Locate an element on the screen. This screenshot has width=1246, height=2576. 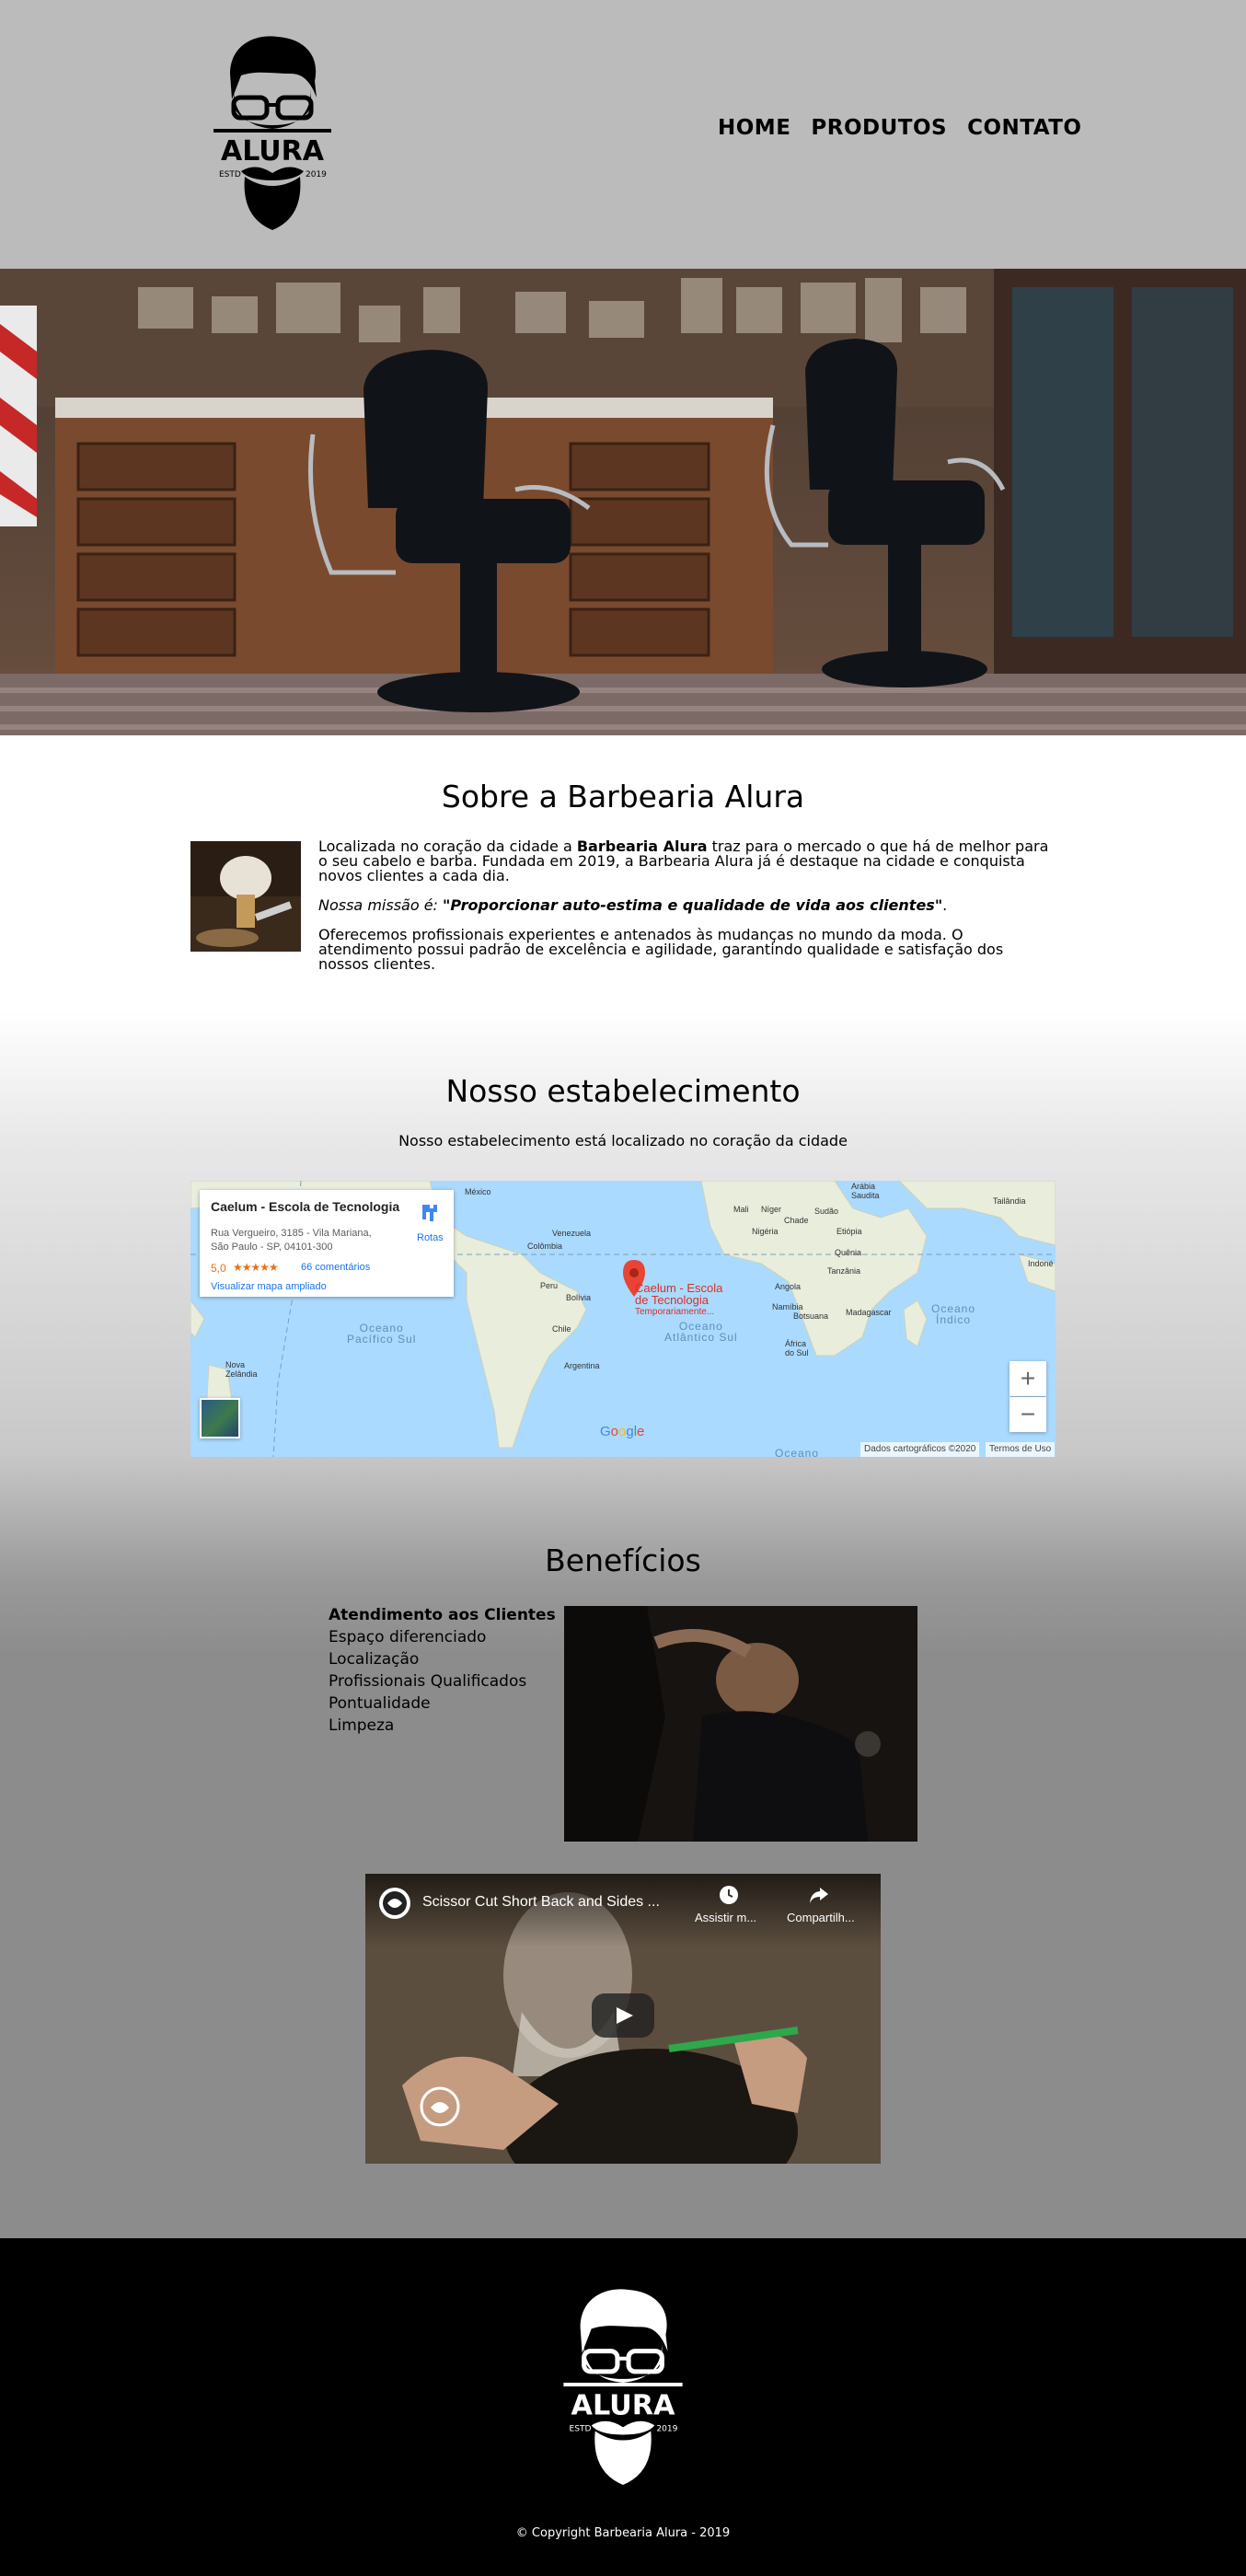
map-satellite-toggle is located at coordinates (220, 1418).